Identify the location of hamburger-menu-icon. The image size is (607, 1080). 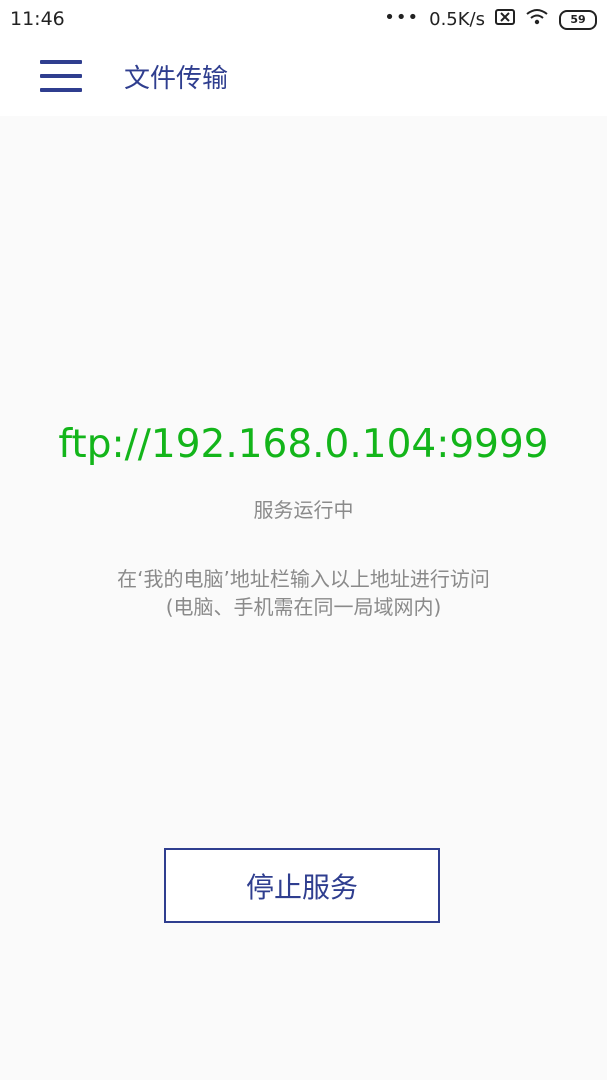
(61, 76).